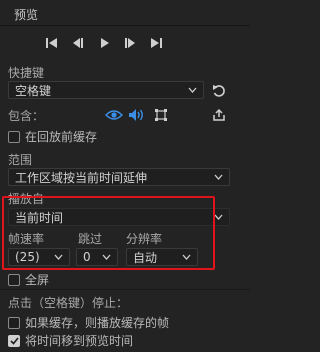 This screenshot has height=352, width=320. I want to click on if-cached-row: 如果缓存，则播放缓存的帧, so click(88, 322).